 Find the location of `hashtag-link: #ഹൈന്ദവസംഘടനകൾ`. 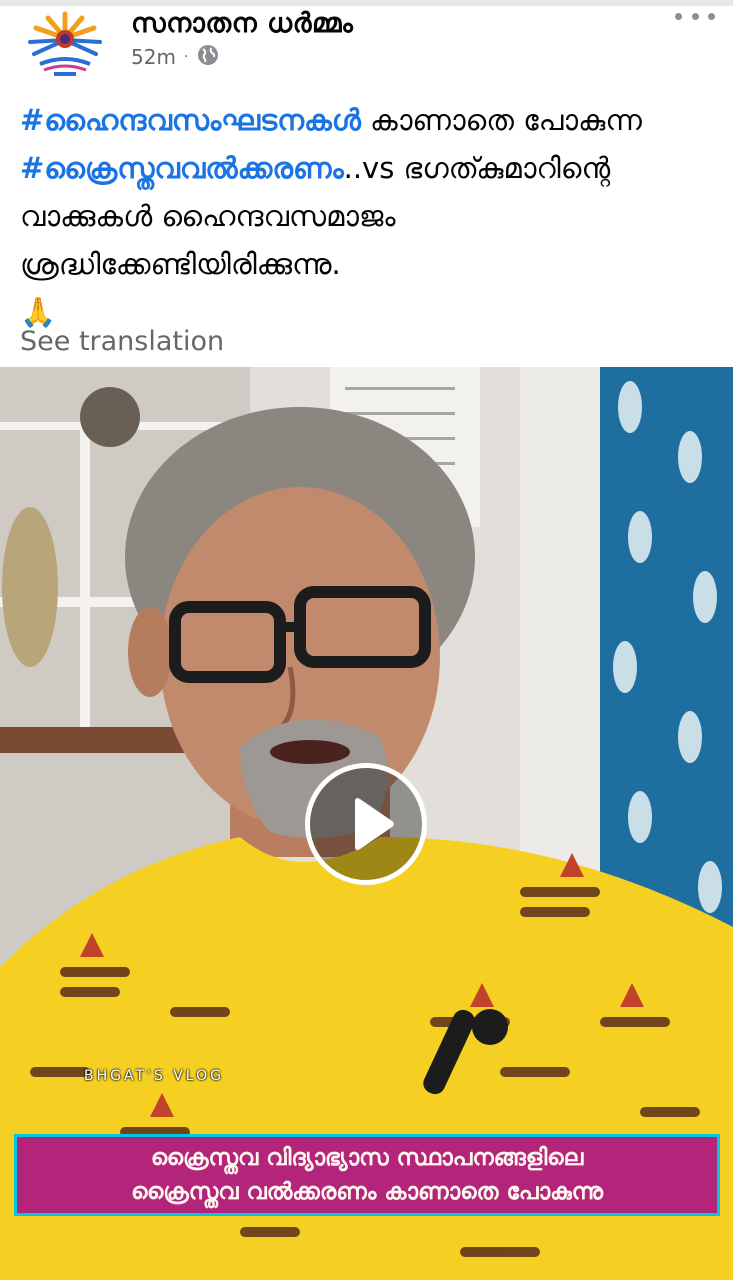

hashtag-link: #ഹൈന്ദവസംഘടനകൾ is located at coordinates (190, 120).